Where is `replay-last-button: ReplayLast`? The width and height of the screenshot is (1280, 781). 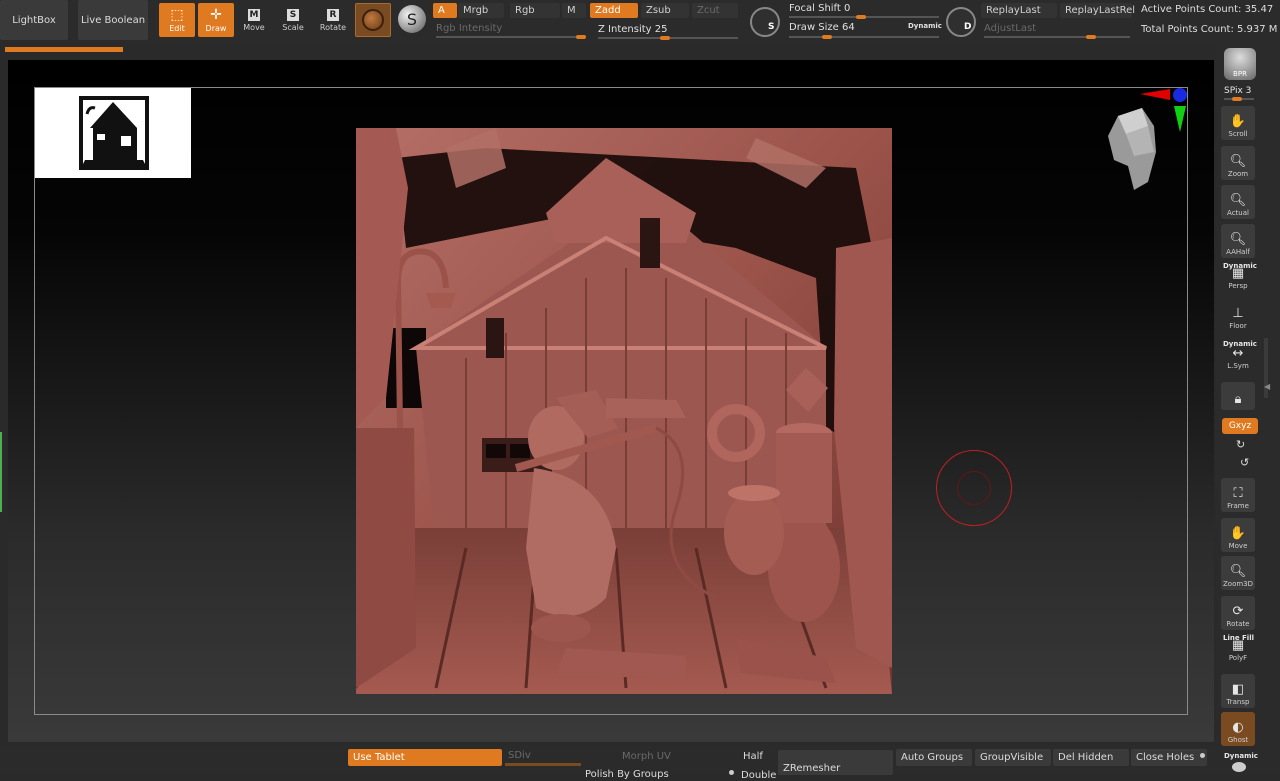
replay-last-button: ReplayLast is located at coordinates (1019, 10).